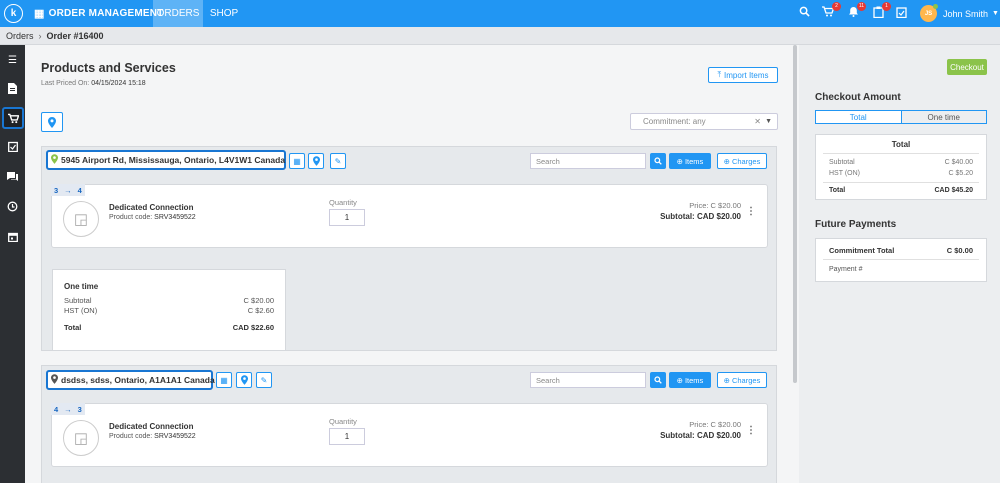 This screenshot has width=1000, height=483. What do you see at coordinates (859, 117) in the screenshot?
I see `toggle-total: Total` at bounding box center [859, 117].